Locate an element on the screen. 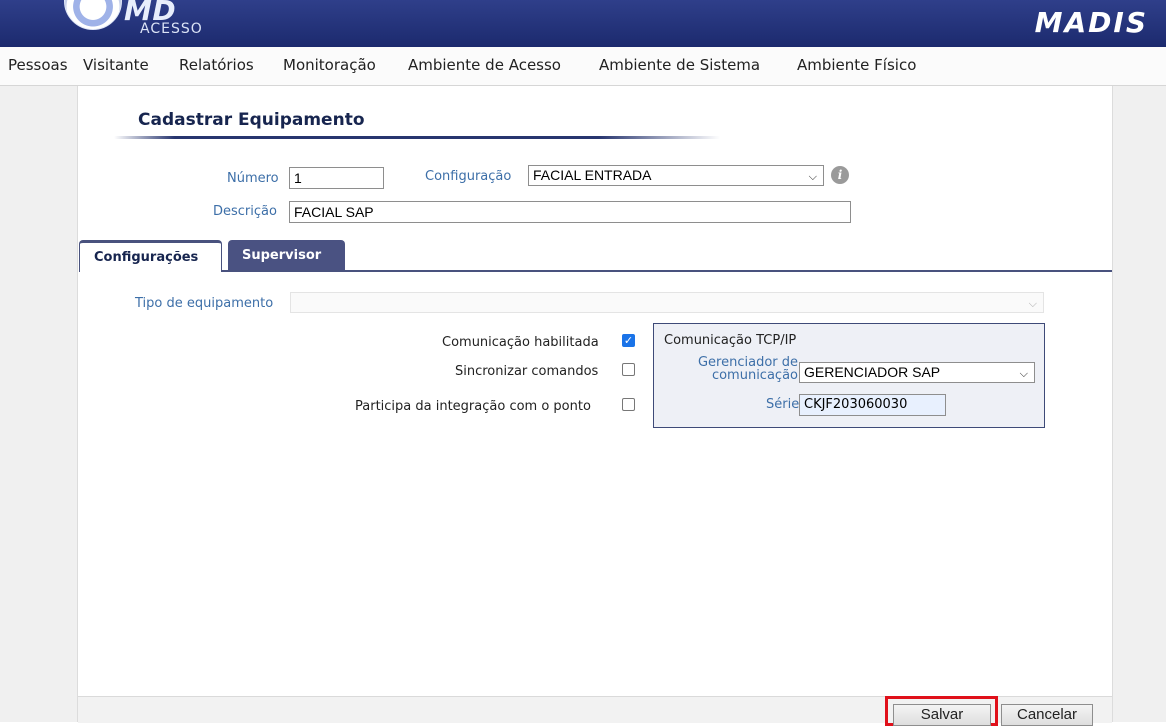 This screenshot has height=726, width=1166. configuracao-label: Configuração is located at coordinates (468, 176).